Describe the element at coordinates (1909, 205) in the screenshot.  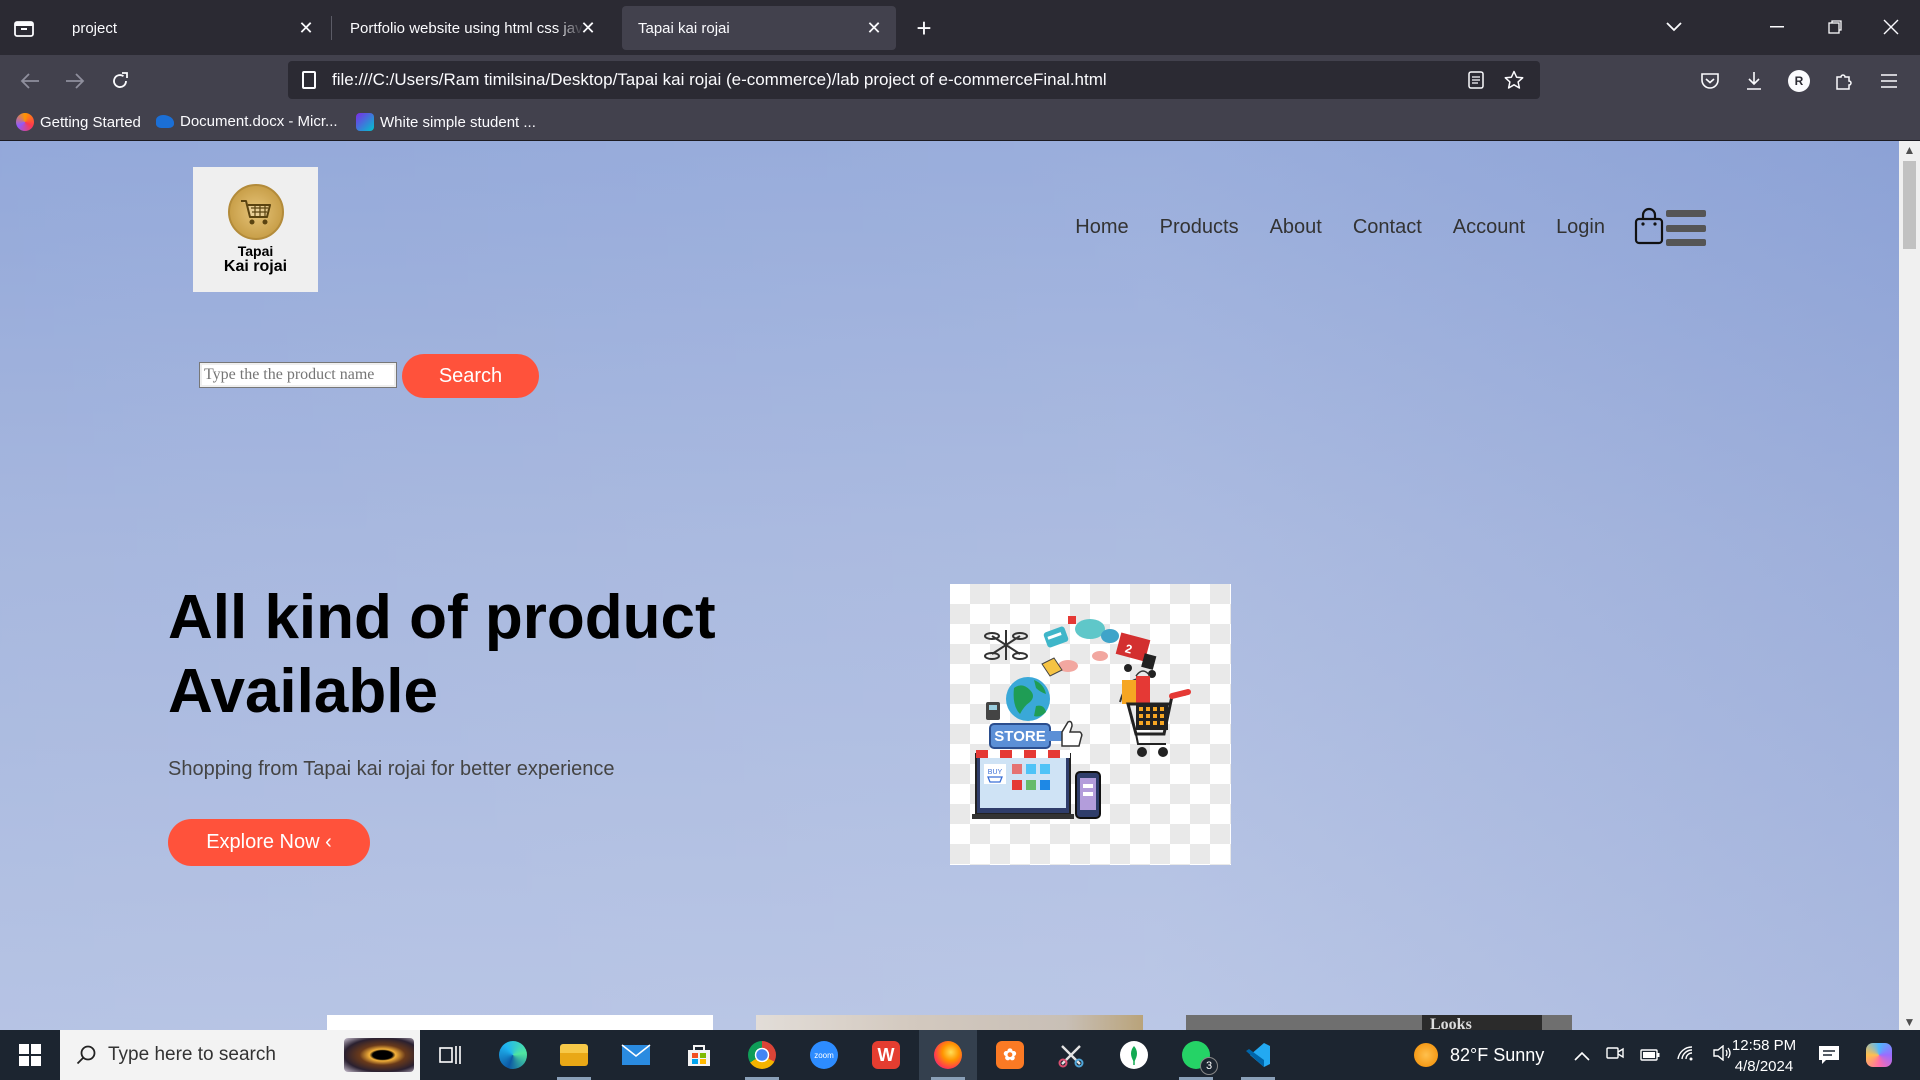
I see `scrollbar-thumb` at that location.